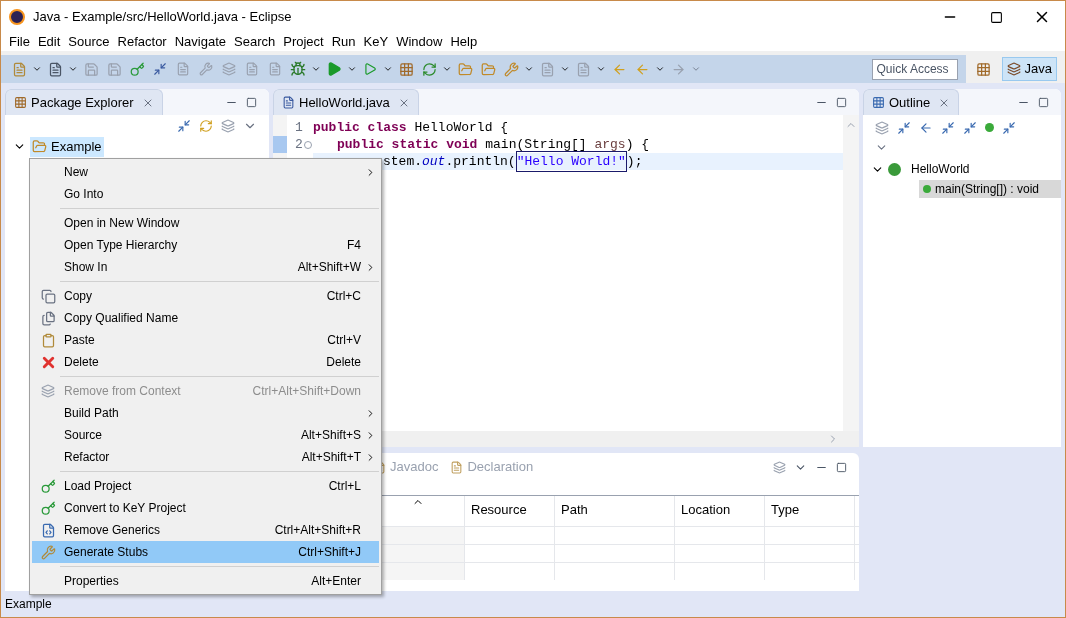  What do you see at coordinates (343, 42) in the screenshot?
I see `menu-item: Run` at bounding box center [343, 42].